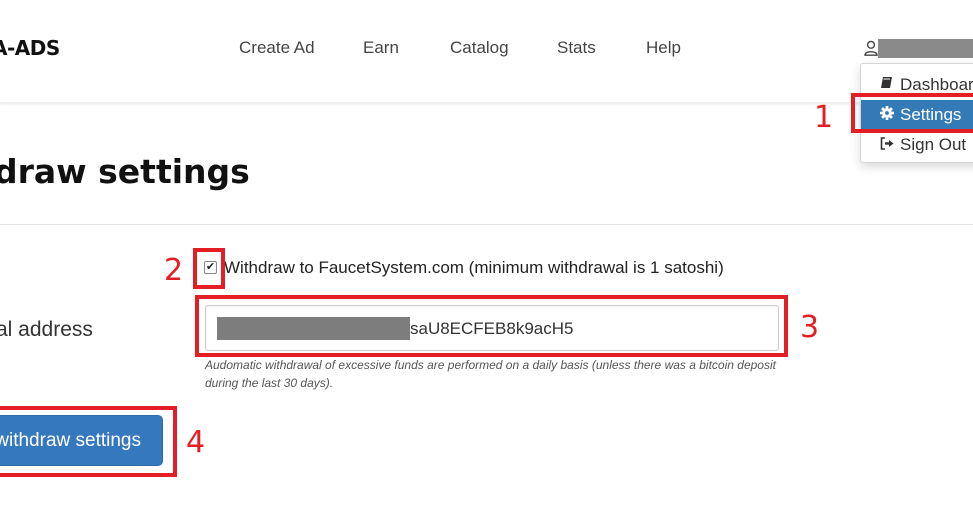  I want to click on nav-stats: Stats, so click(576, 48).